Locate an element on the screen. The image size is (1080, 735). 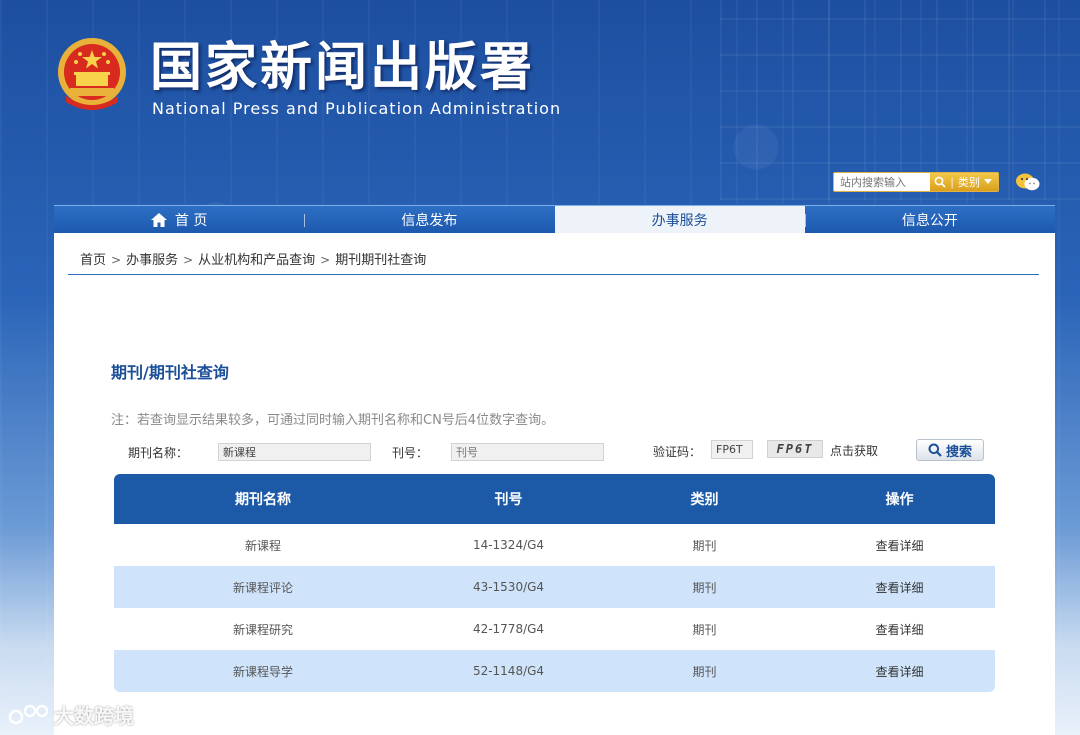
table-row: 新课程 14-1324/G4 期刊 查看详细 is located at coordinates (554, 545).